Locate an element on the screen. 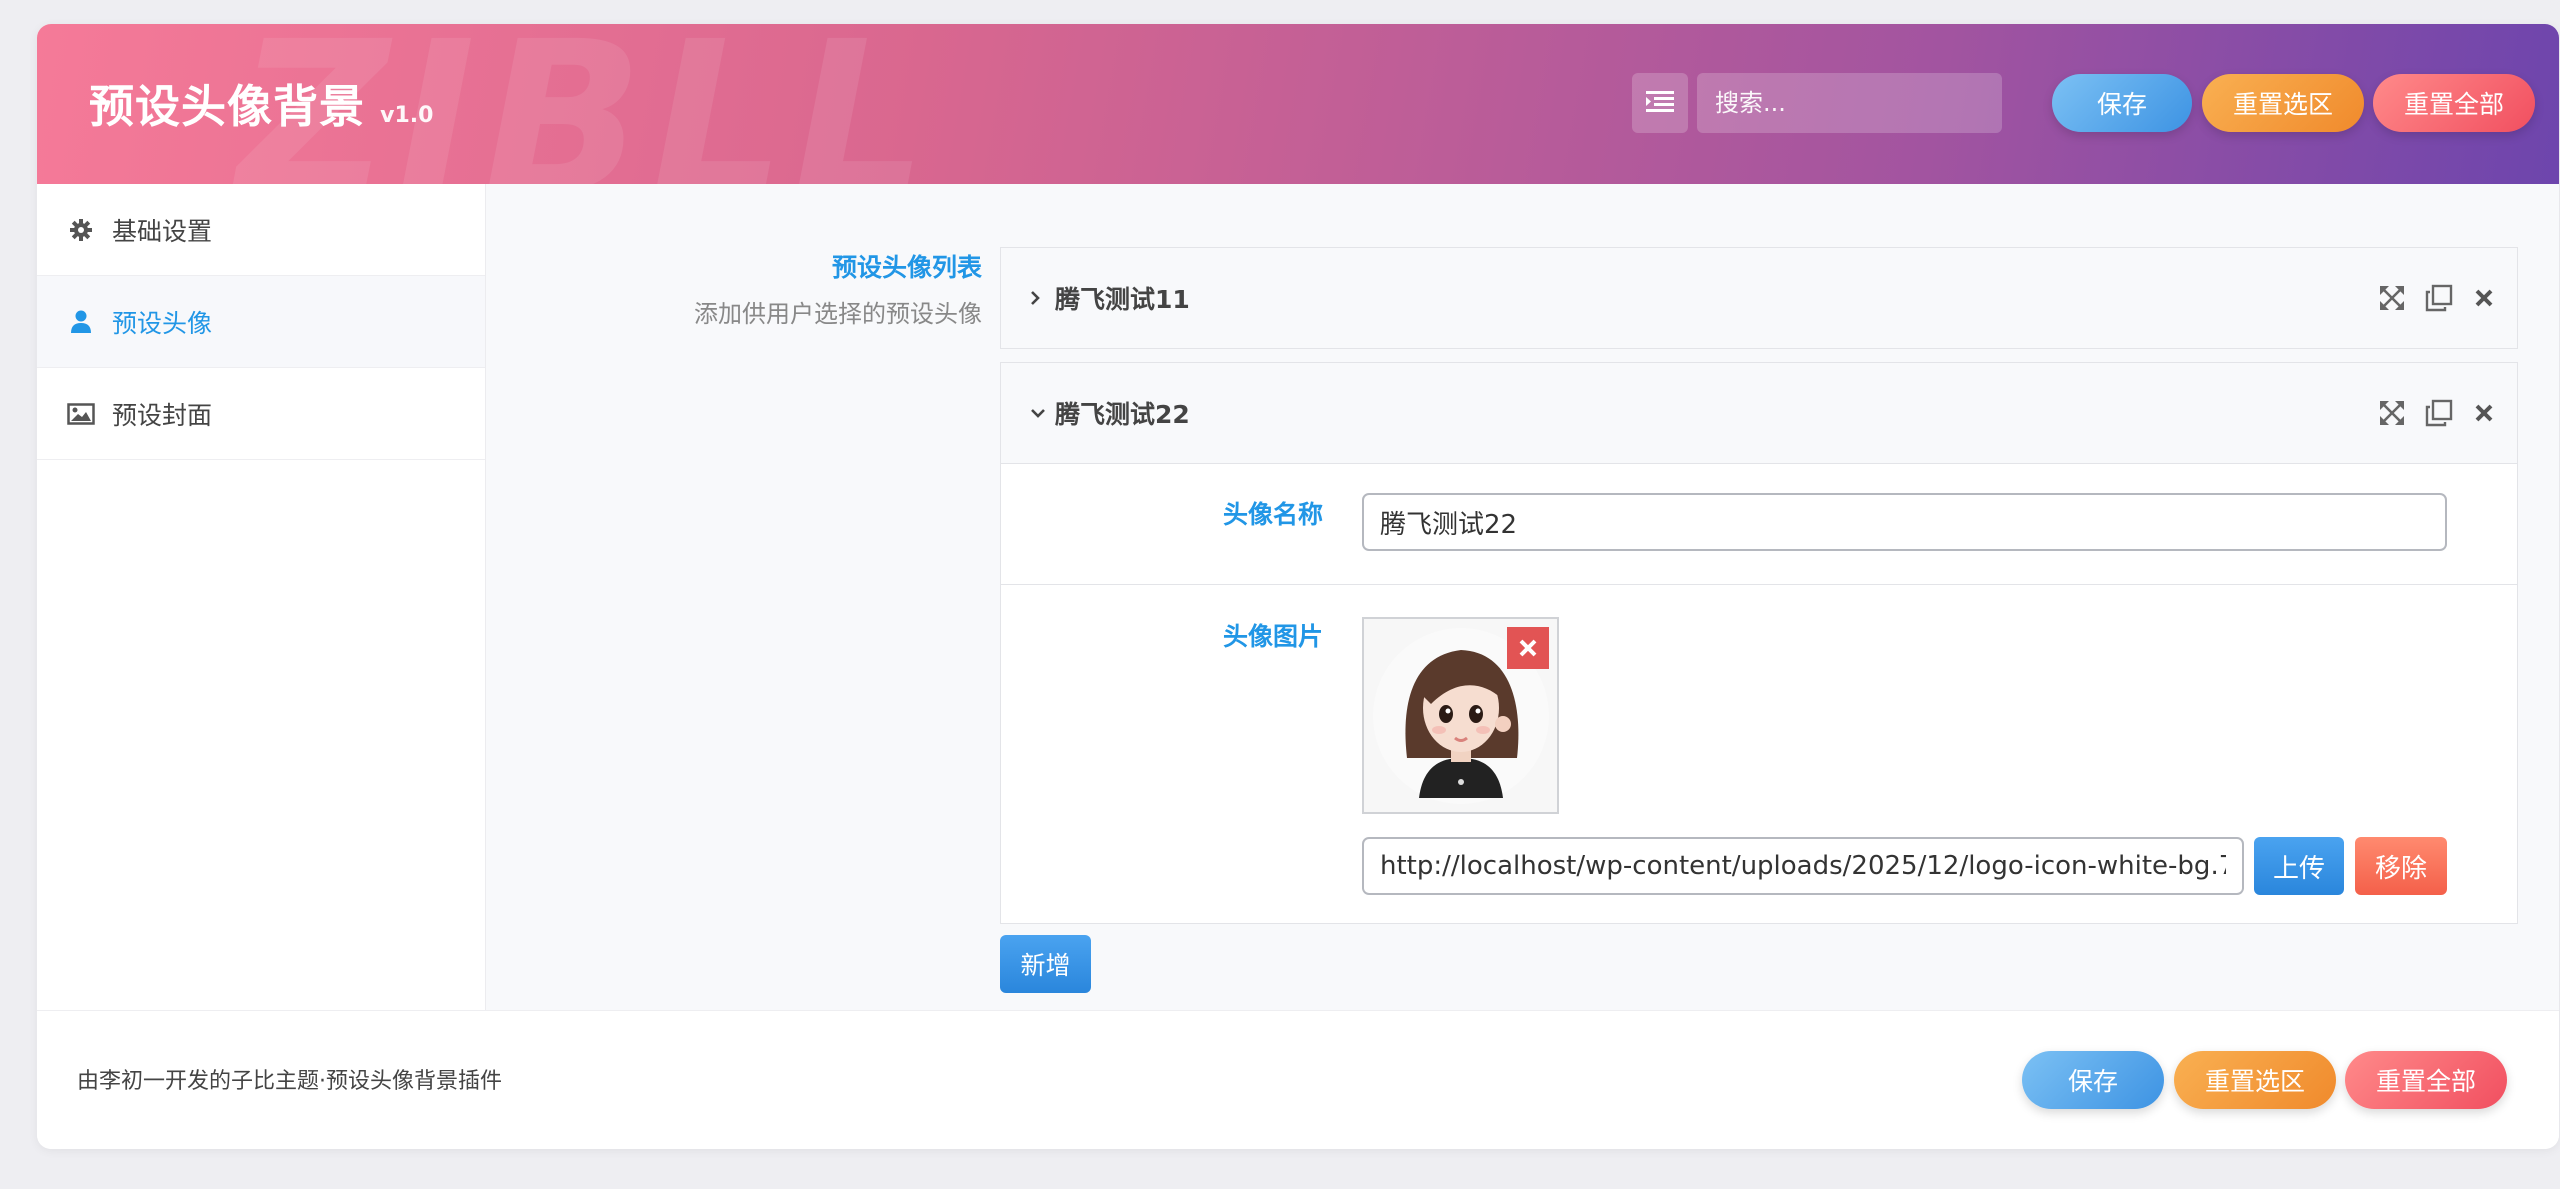 This screenshot has height=1189, width=2560. user-icon is located at coordinates (81, 322).